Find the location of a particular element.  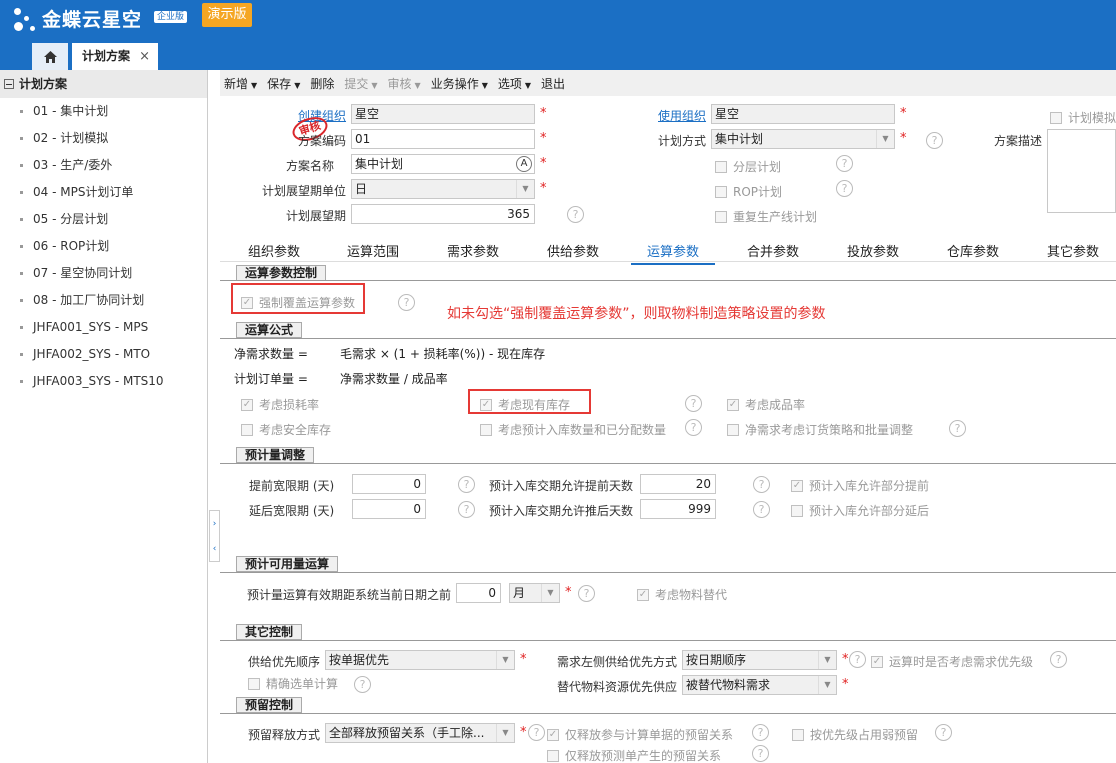

options-button: 选项 ▼ is located at coordinates (514, 83).